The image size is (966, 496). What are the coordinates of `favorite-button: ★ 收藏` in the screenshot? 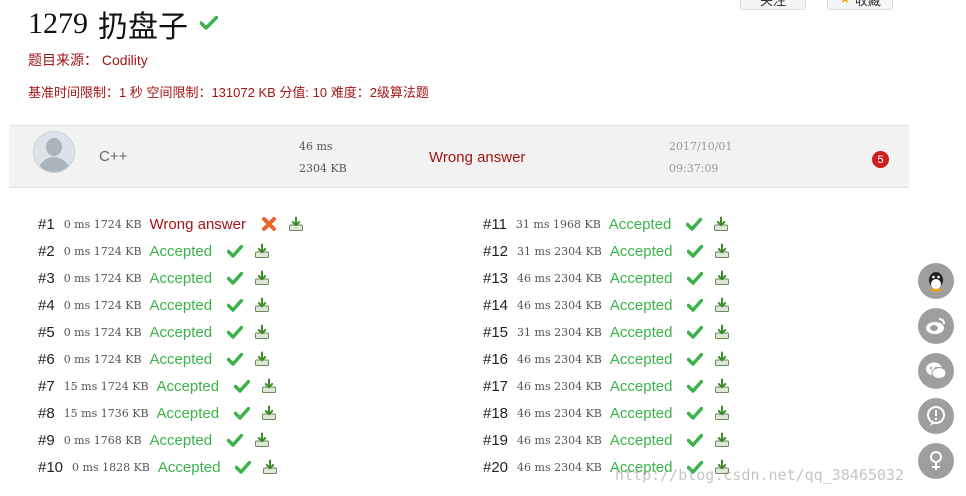 It's located at (860, 5).